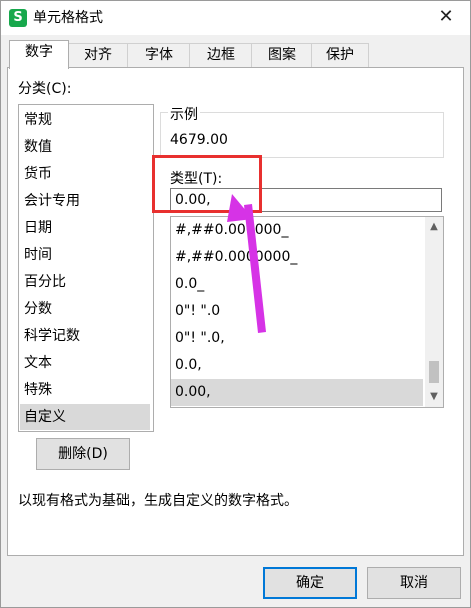  Describe the element at coordinates (297, 365) in the screenshot. I see `format-item: 0.0,` at that location.